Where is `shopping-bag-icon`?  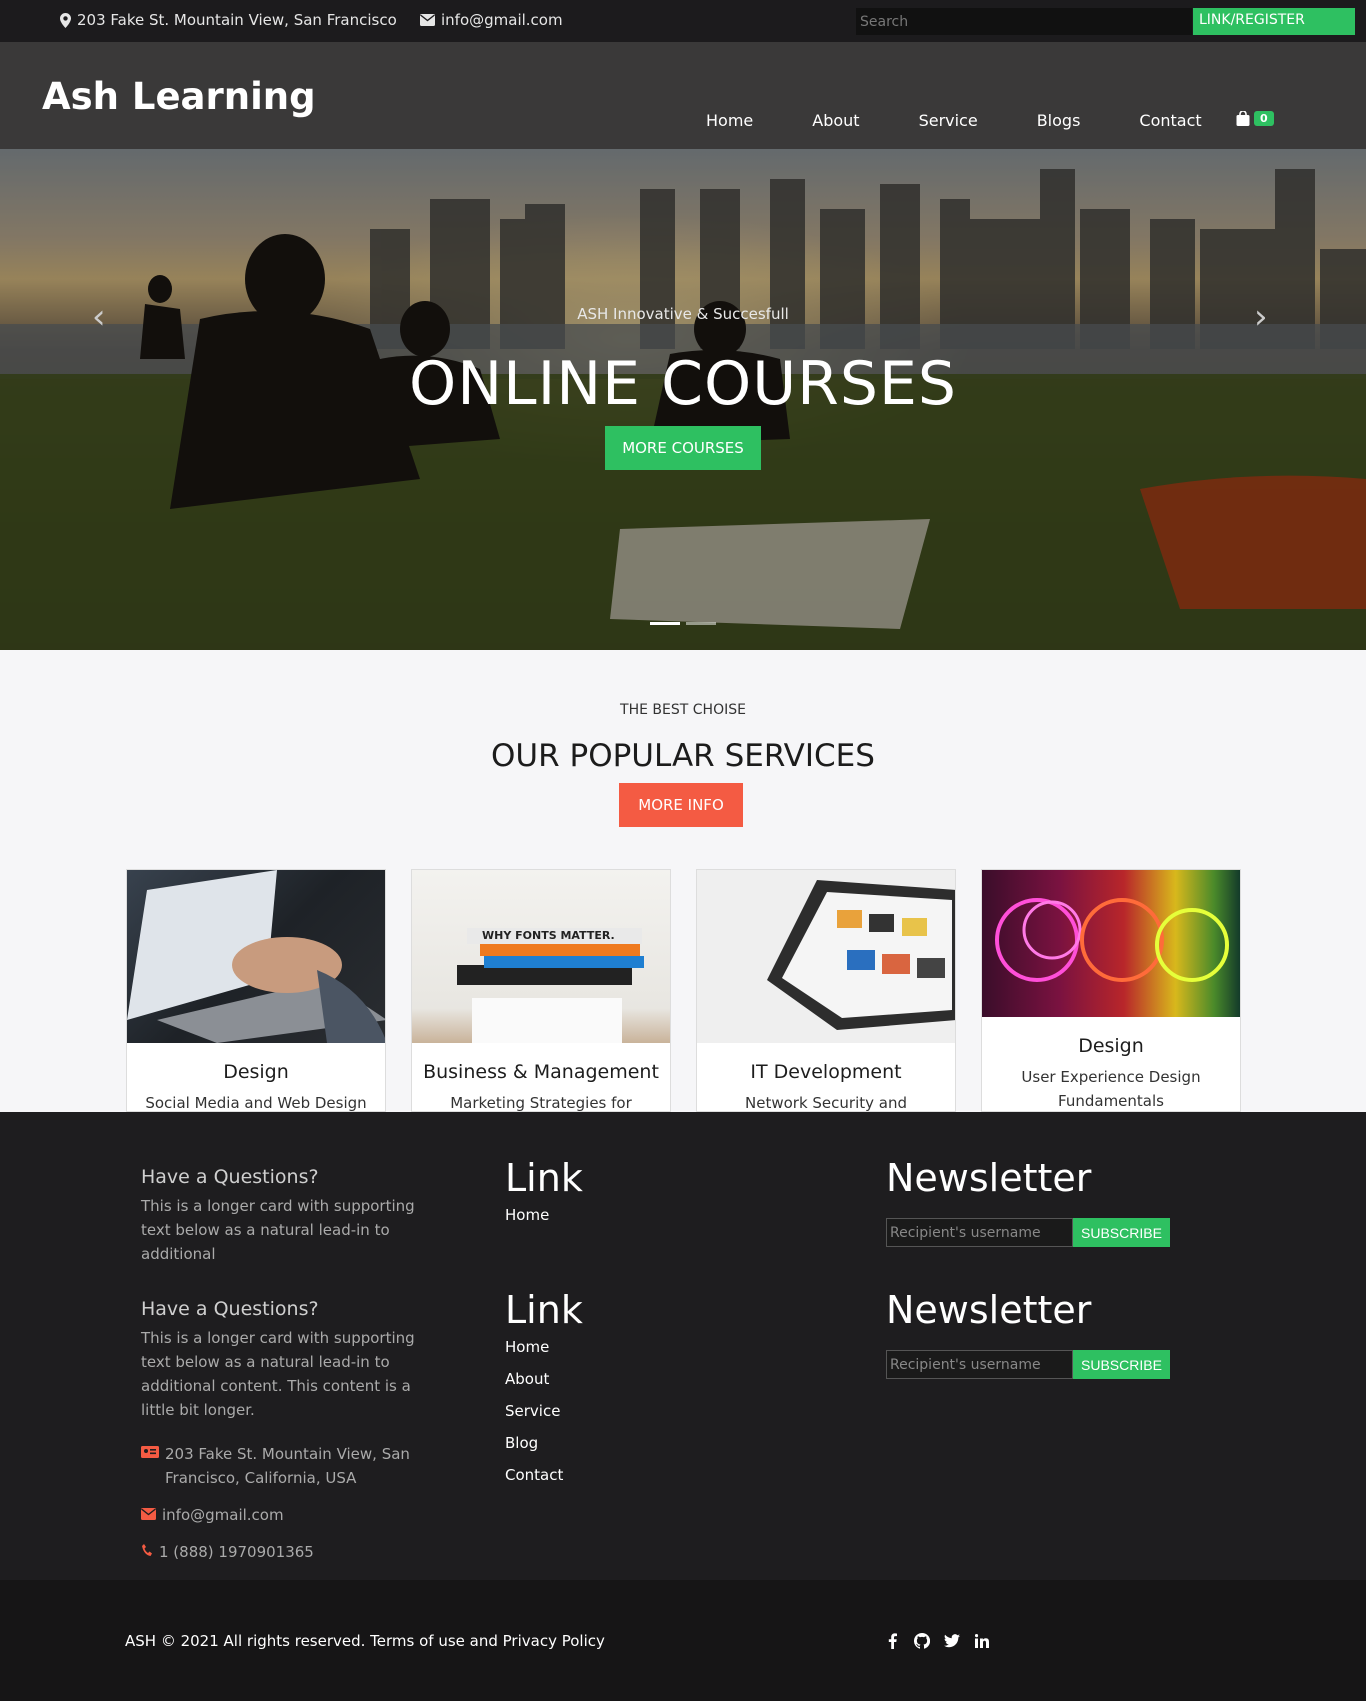 shopping-bag-icon is located at coordinates (1243, 118).